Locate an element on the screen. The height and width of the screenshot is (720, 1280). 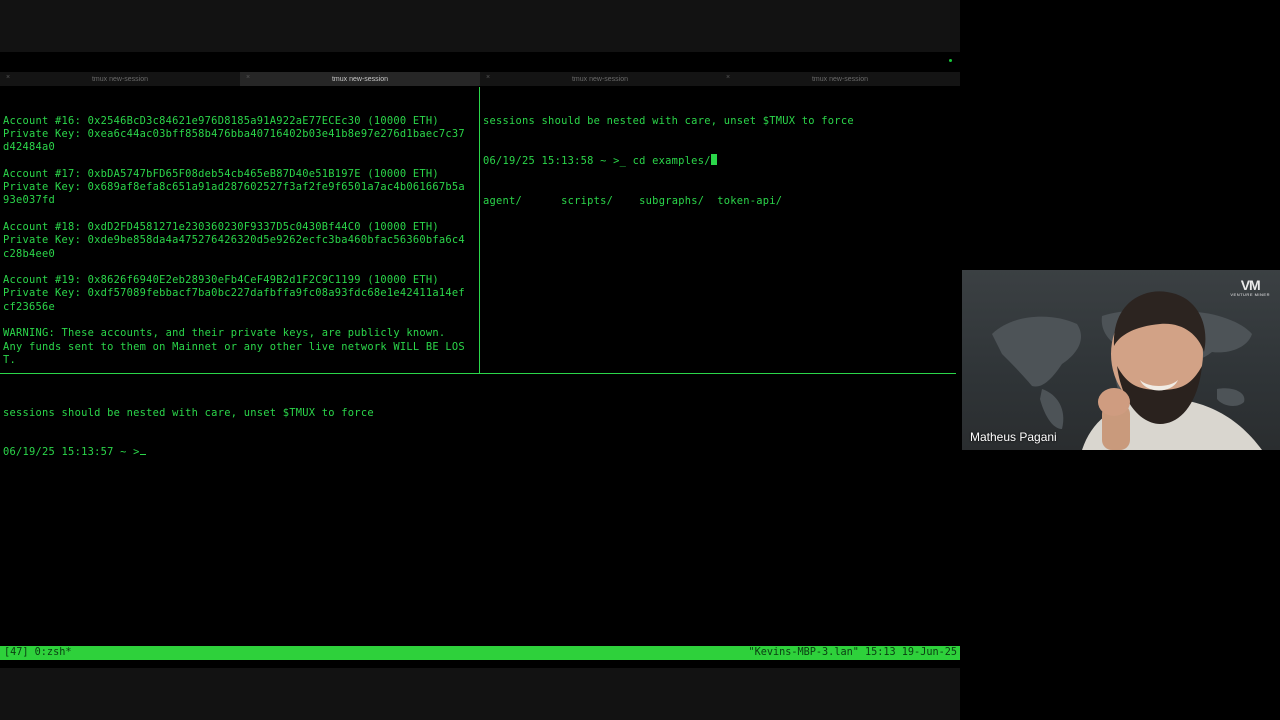
prompt-line: 06/19/25 15:13:58 ~ >_ cd examples/ is located at coordinates (719, 161).